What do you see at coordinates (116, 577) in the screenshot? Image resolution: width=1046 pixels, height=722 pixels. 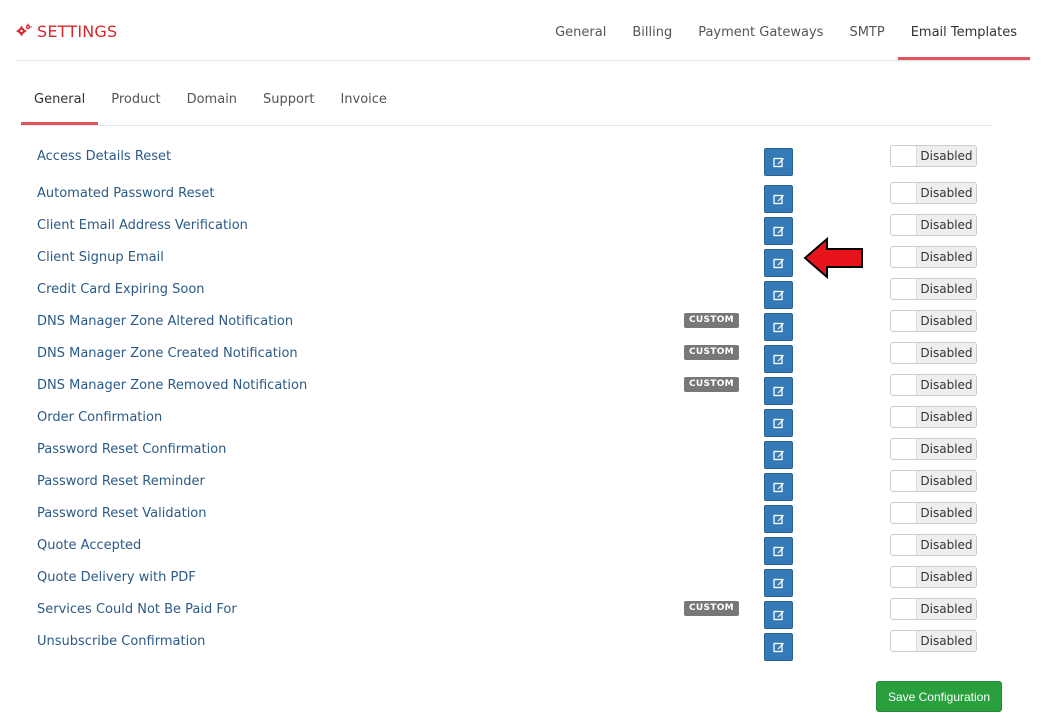 I see `template-name-link: Quote Delivery with PDF` at bounding box center [116, 577].